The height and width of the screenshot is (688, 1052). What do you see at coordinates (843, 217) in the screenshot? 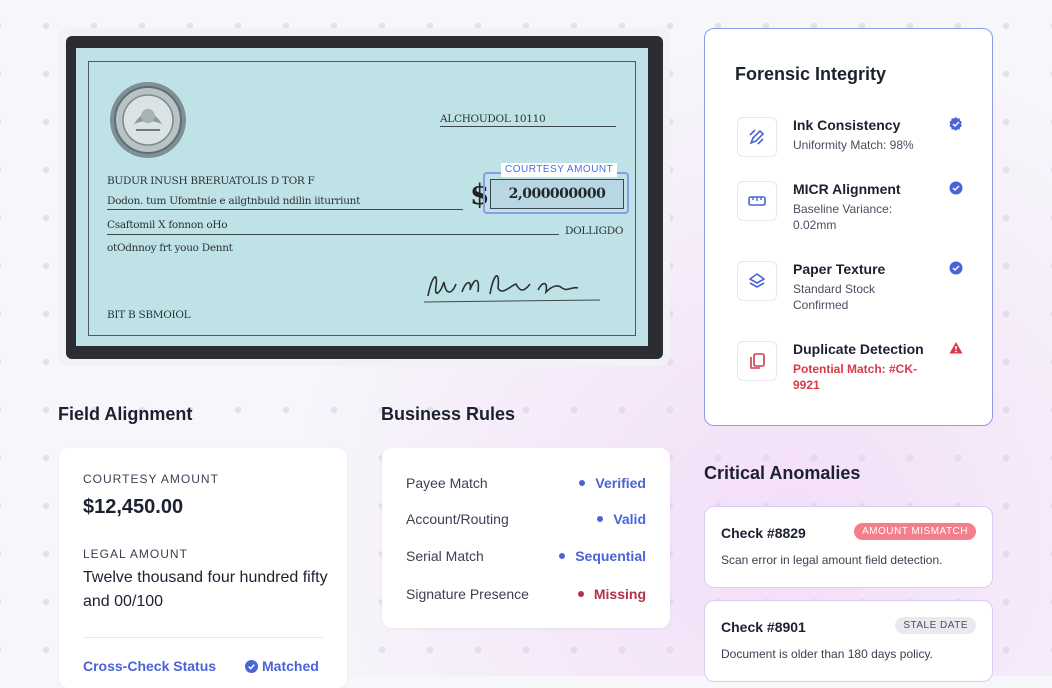
I see `forensic-item-subtitle: Baseline Variance: 0.02mm` at bounding box center [843, 217].